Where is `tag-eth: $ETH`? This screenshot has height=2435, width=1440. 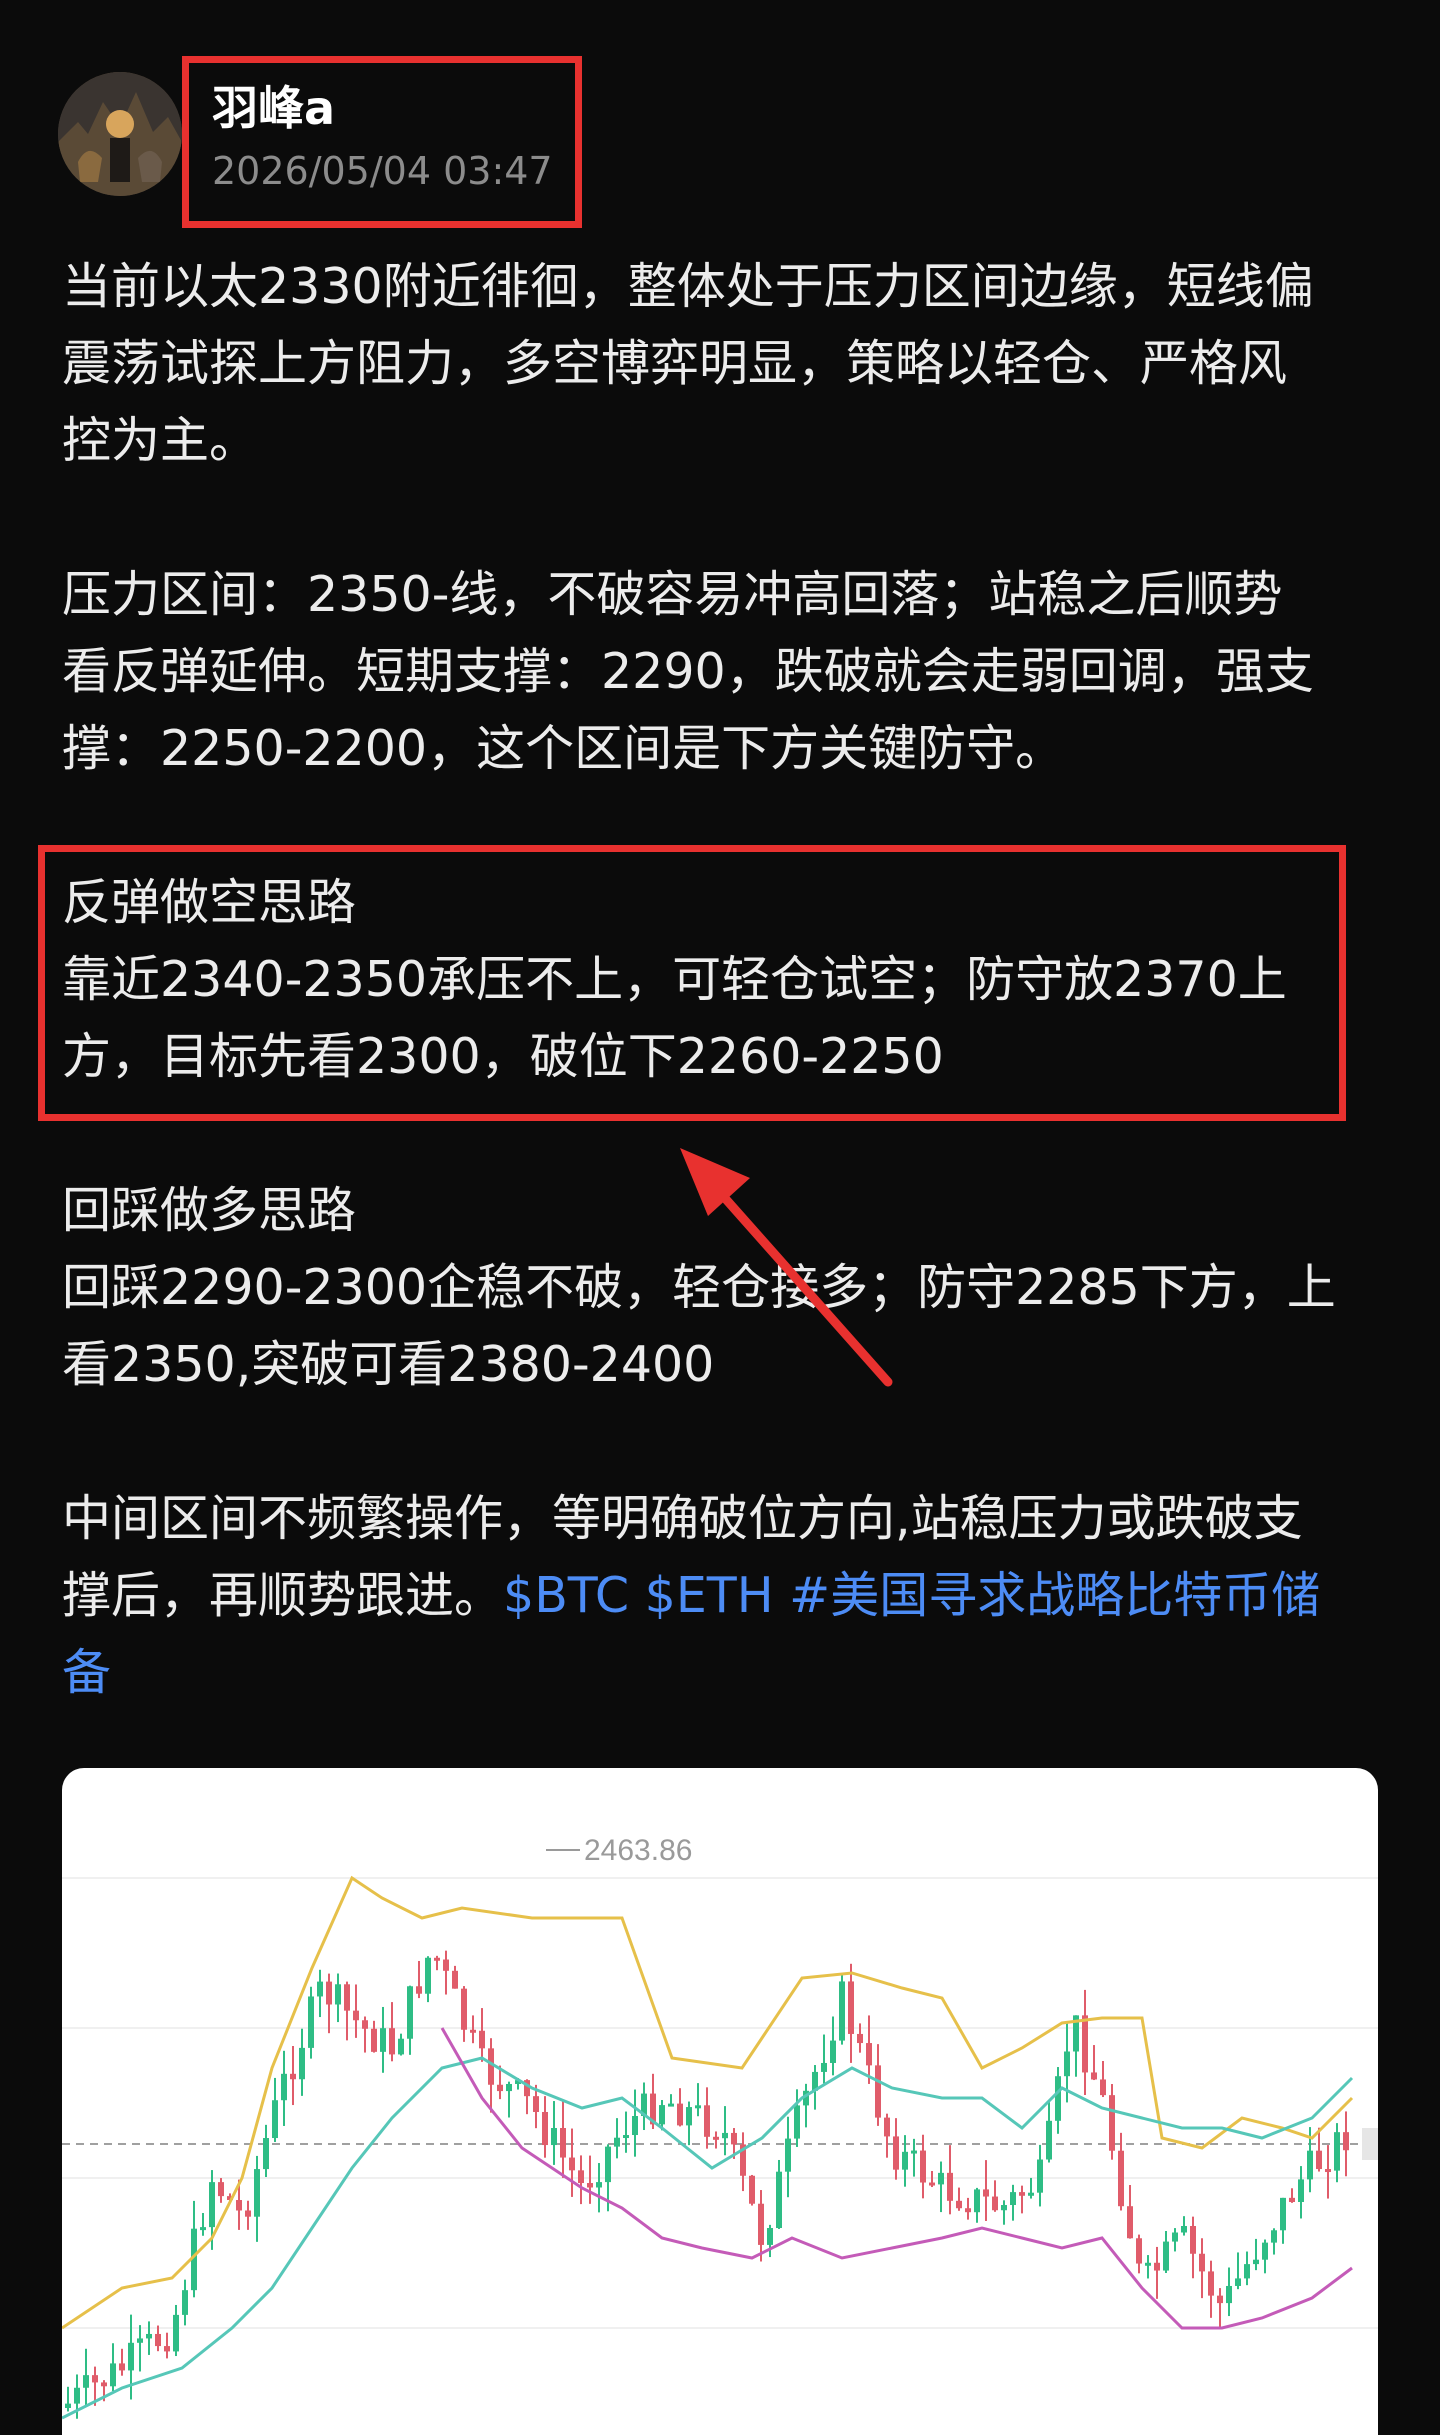 tag-eth: $ETH is located at coordinates (709, 1595).